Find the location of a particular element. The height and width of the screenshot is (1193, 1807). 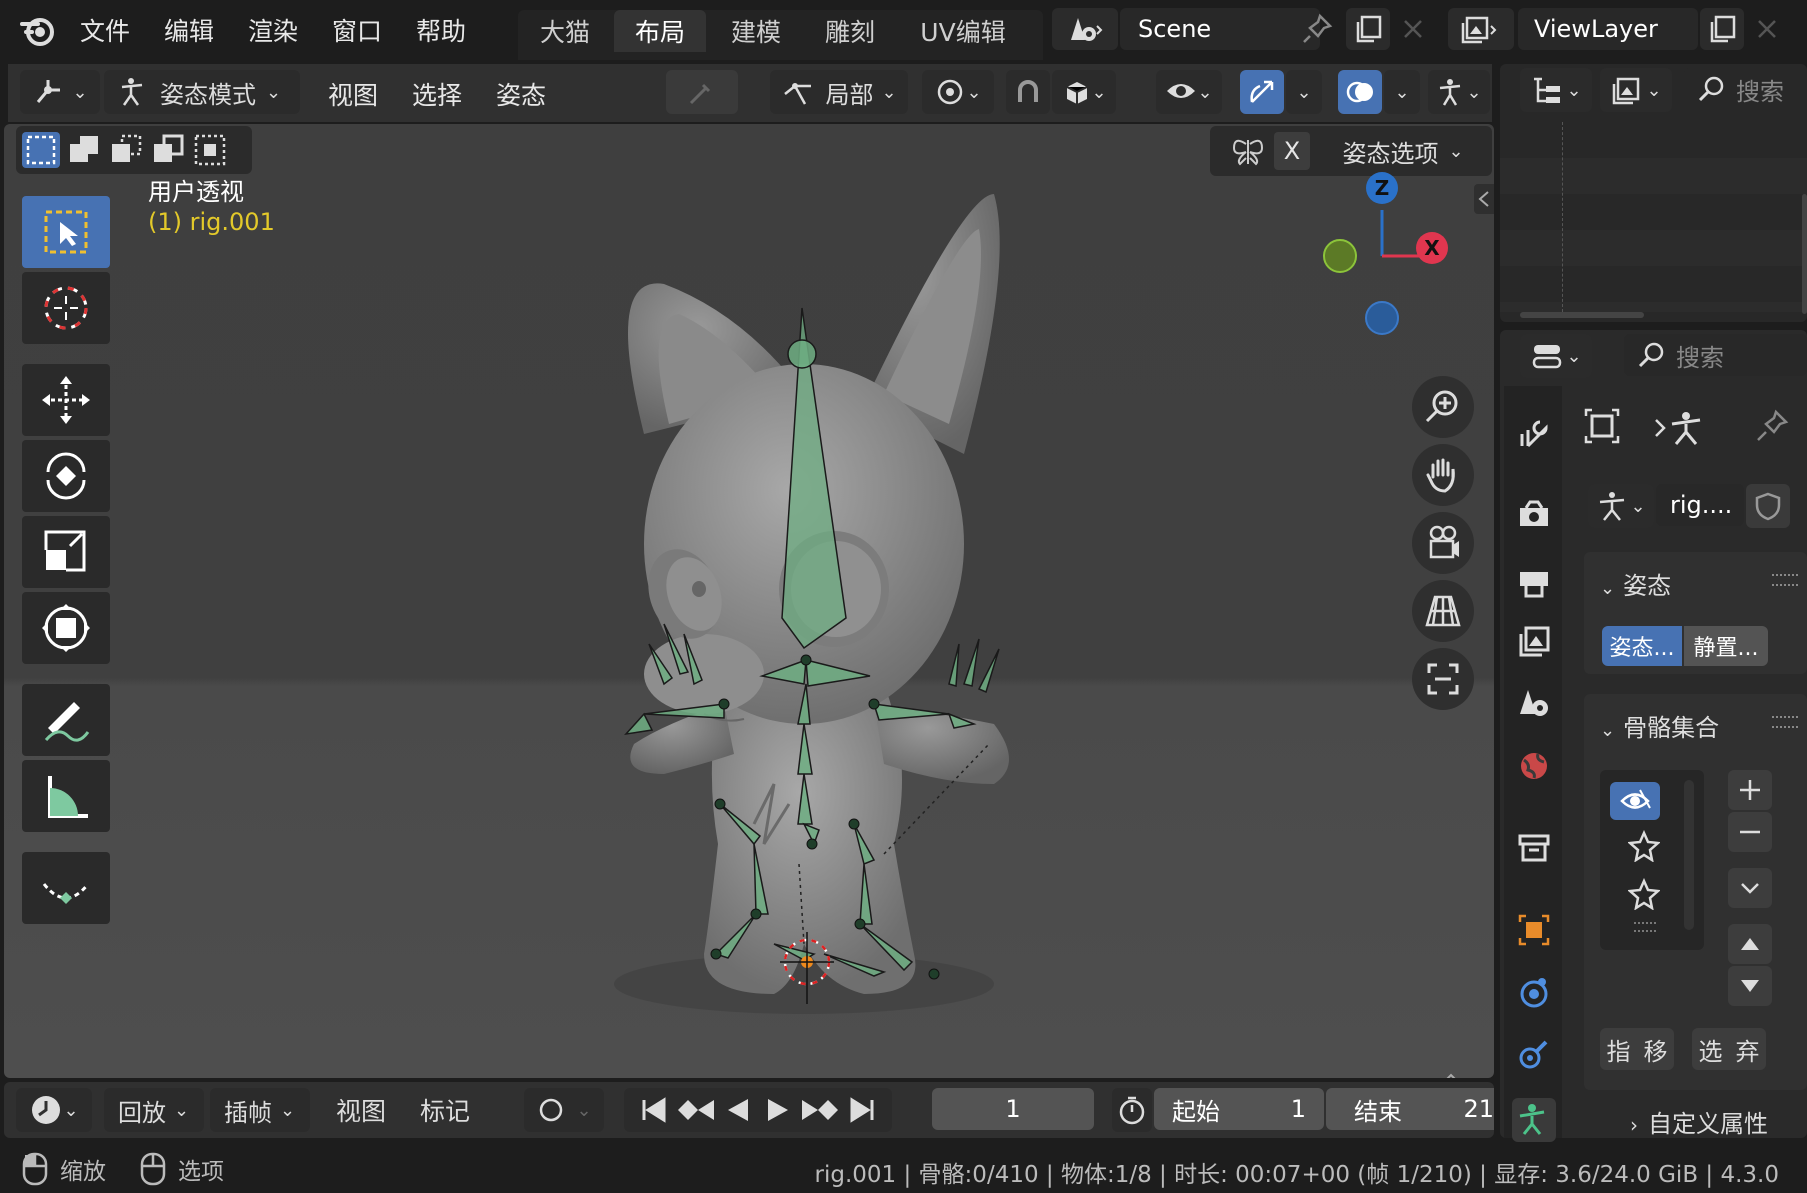

snap-target-button: ⌄ is located at coordinates (1084, 92).